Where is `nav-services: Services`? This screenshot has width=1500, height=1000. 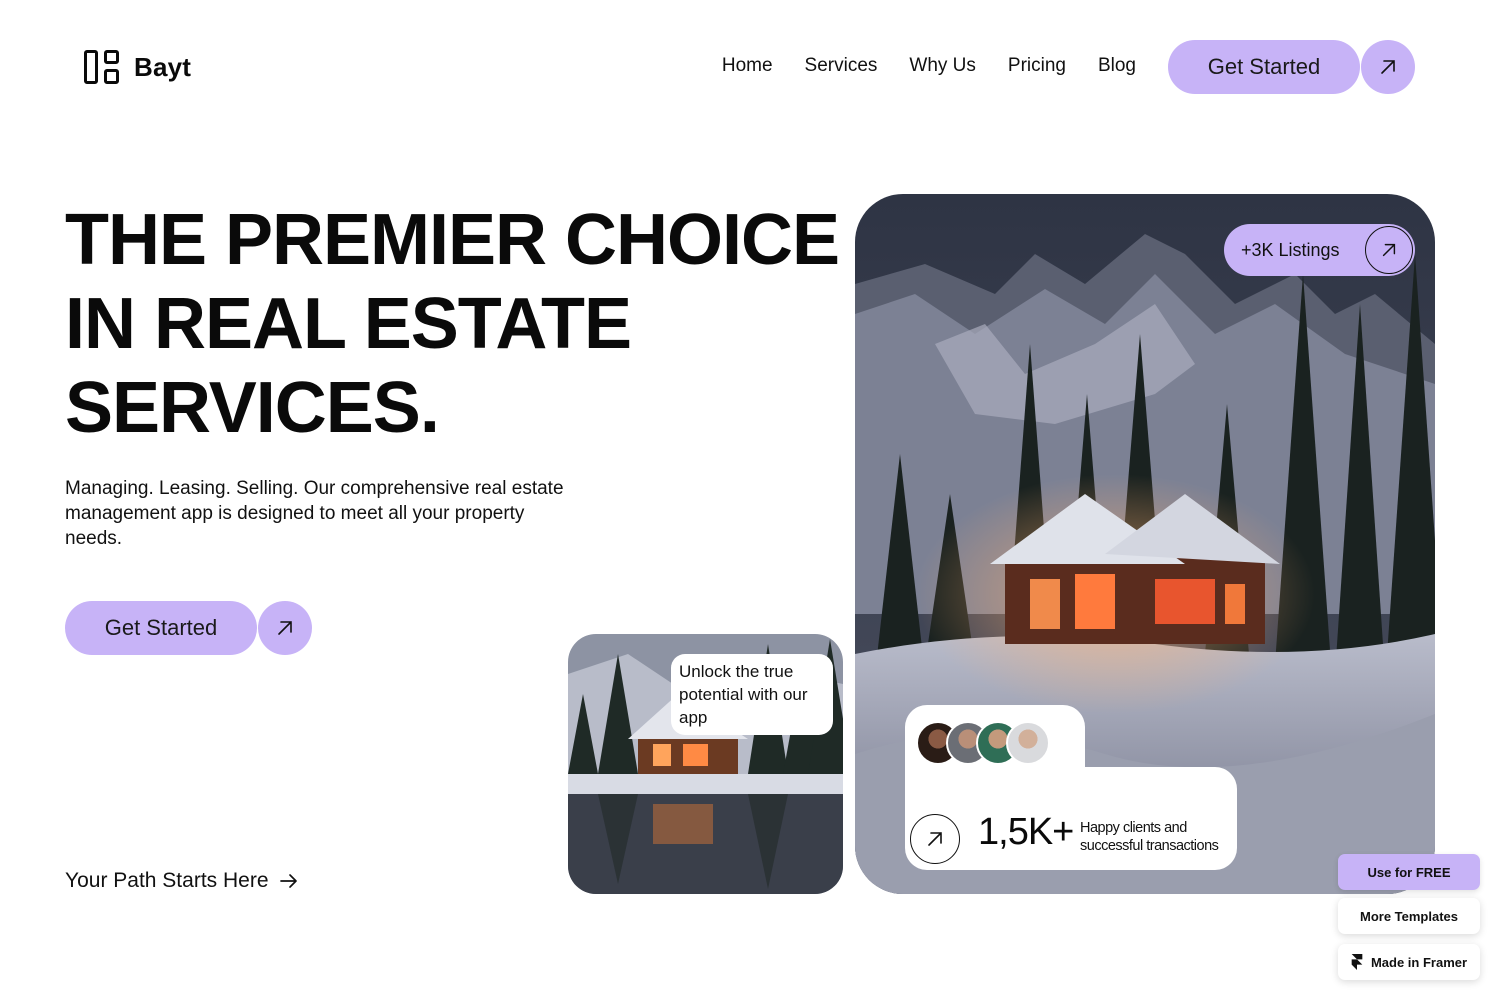 nav-services: Services is located at coordinates (841, 66).